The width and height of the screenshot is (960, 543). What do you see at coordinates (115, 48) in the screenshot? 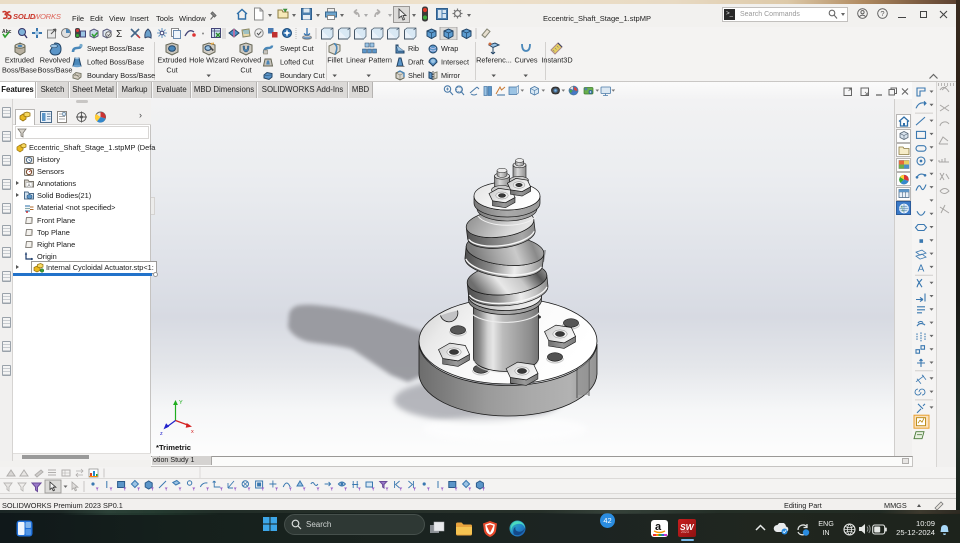
I see `svg-text: Swept Boss/Base` at bounding box center [115, 48].